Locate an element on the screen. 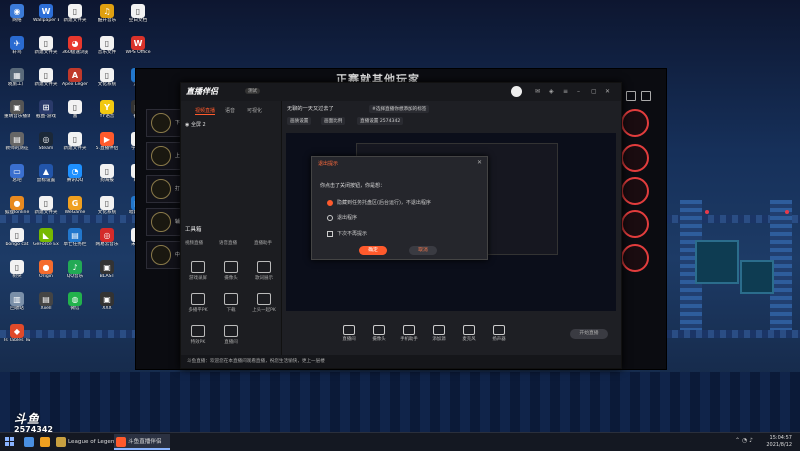  desktop-icon: ◔ 腾讯QQ is located at coordinates (75, 174).